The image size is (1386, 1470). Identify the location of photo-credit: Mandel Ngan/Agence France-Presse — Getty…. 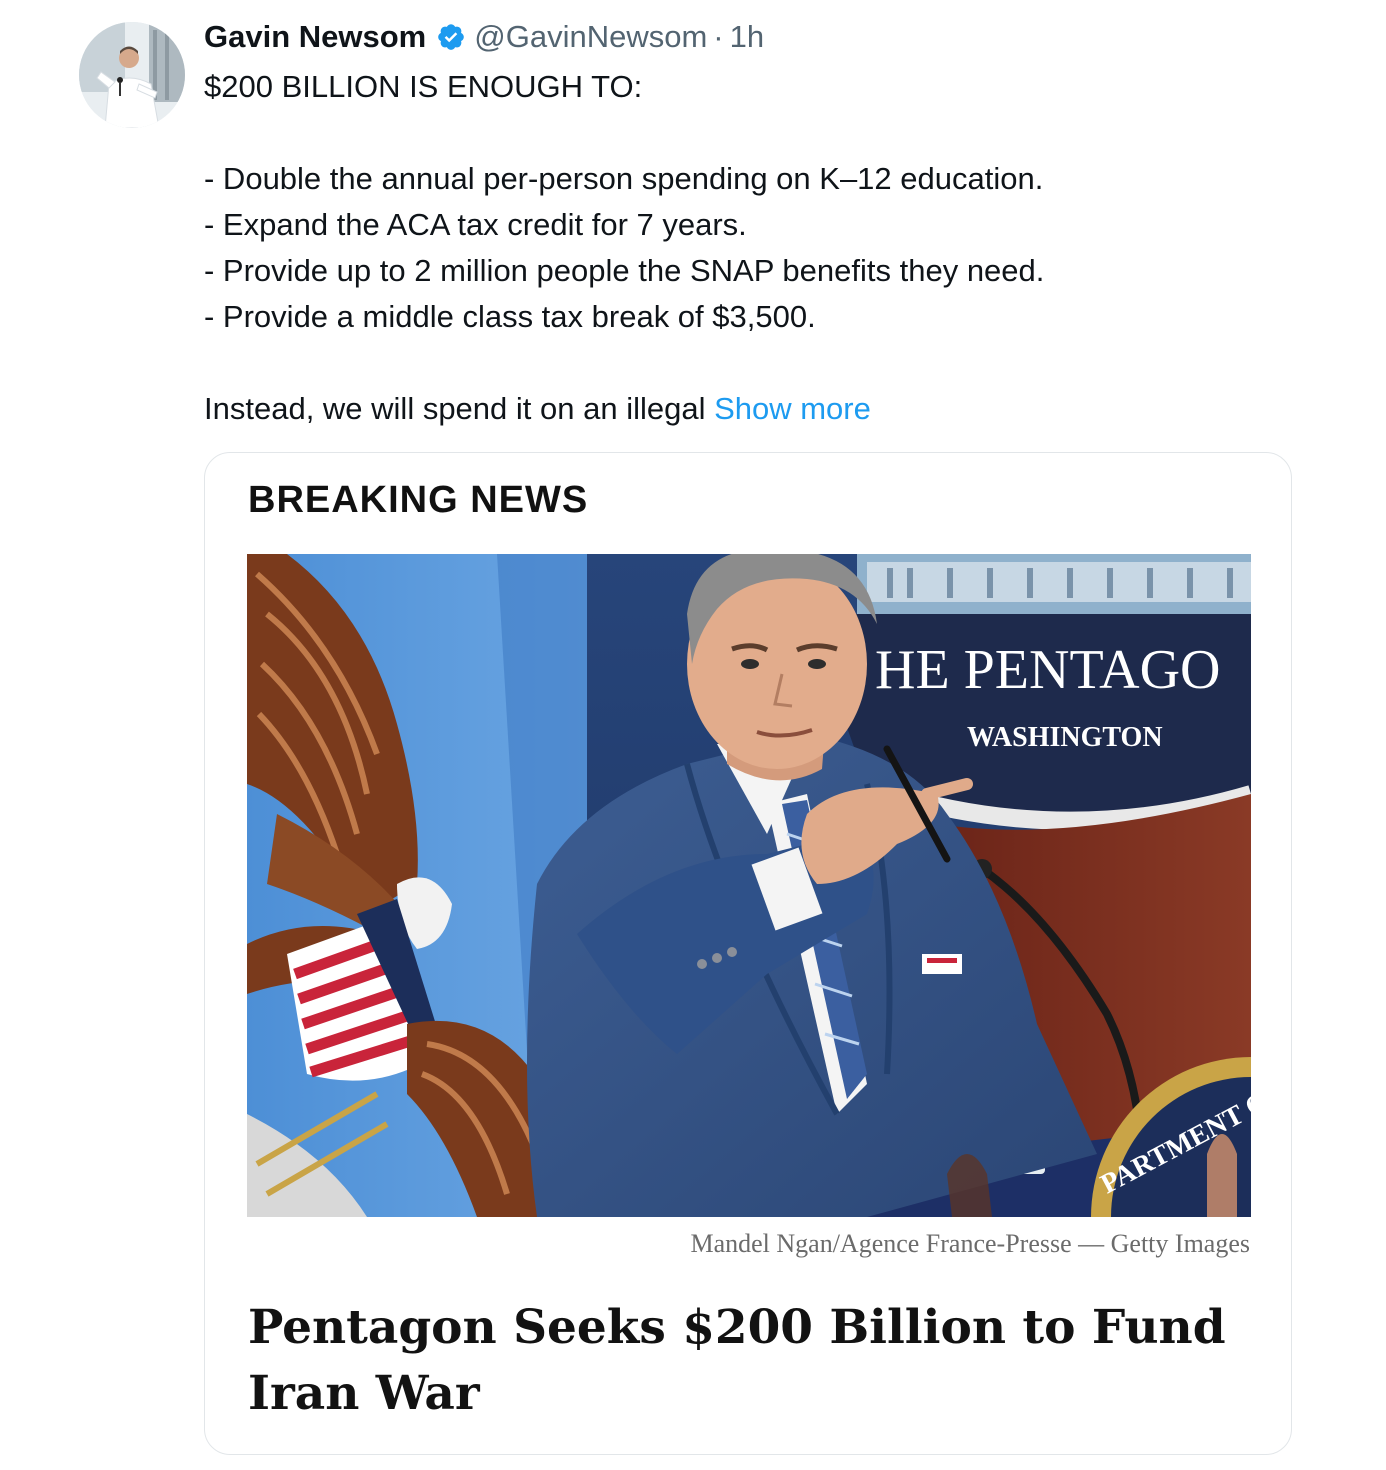
(970, 1243).